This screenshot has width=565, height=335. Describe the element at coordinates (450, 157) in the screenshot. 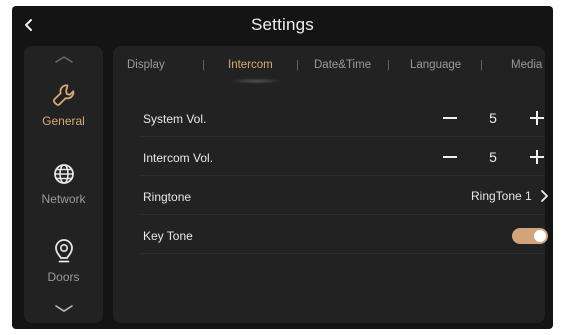

I see `intercom-volume-decrease-button` at that location.